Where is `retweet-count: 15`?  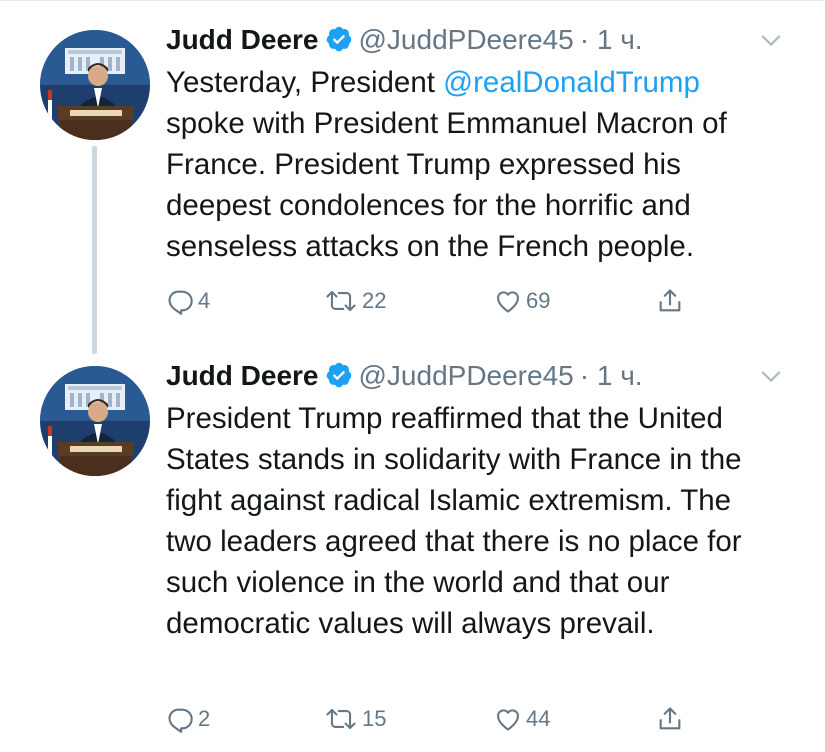 retweet-count: 15 is located at coordinates (374, 718).